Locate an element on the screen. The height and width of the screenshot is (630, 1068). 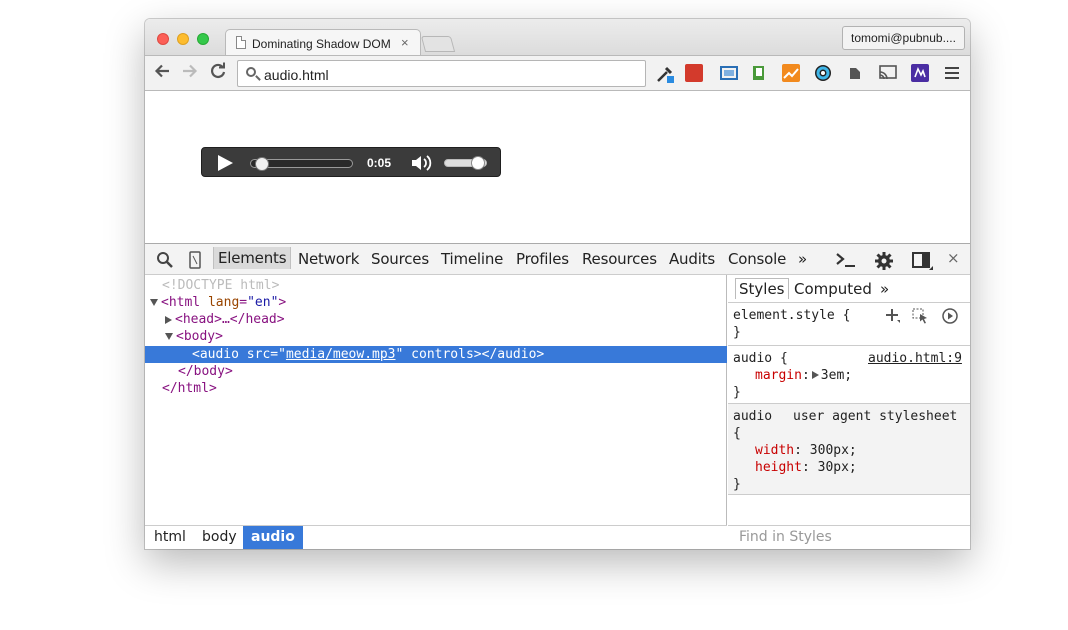
html-tag-end: > is located at coordinates (282, 302).